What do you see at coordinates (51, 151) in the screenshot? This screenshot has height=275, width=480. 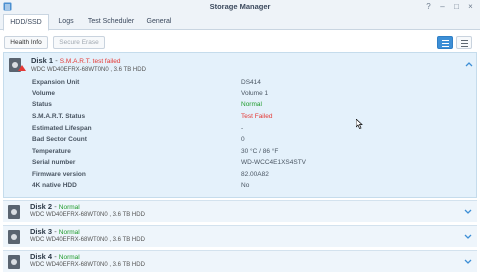 I see `prop-label-temperature: Temperature` at bounding box center [51, 151].